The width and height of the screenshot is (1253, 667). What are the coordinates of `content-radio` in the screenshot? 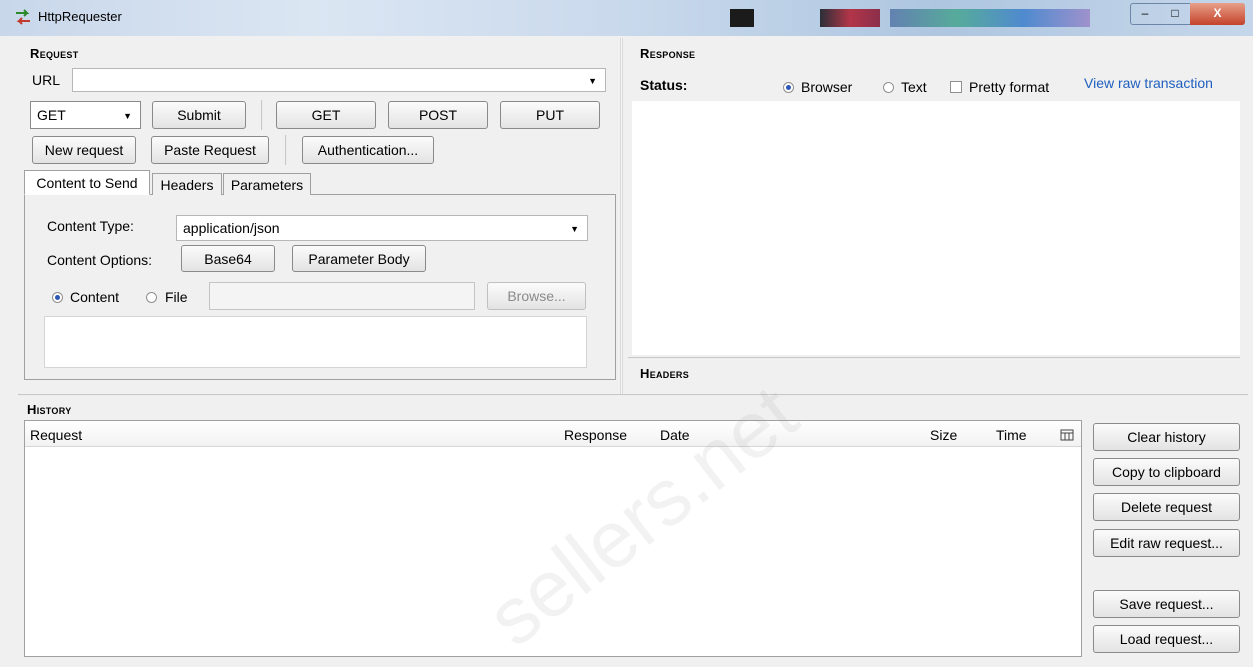 It's located at (57, 297).